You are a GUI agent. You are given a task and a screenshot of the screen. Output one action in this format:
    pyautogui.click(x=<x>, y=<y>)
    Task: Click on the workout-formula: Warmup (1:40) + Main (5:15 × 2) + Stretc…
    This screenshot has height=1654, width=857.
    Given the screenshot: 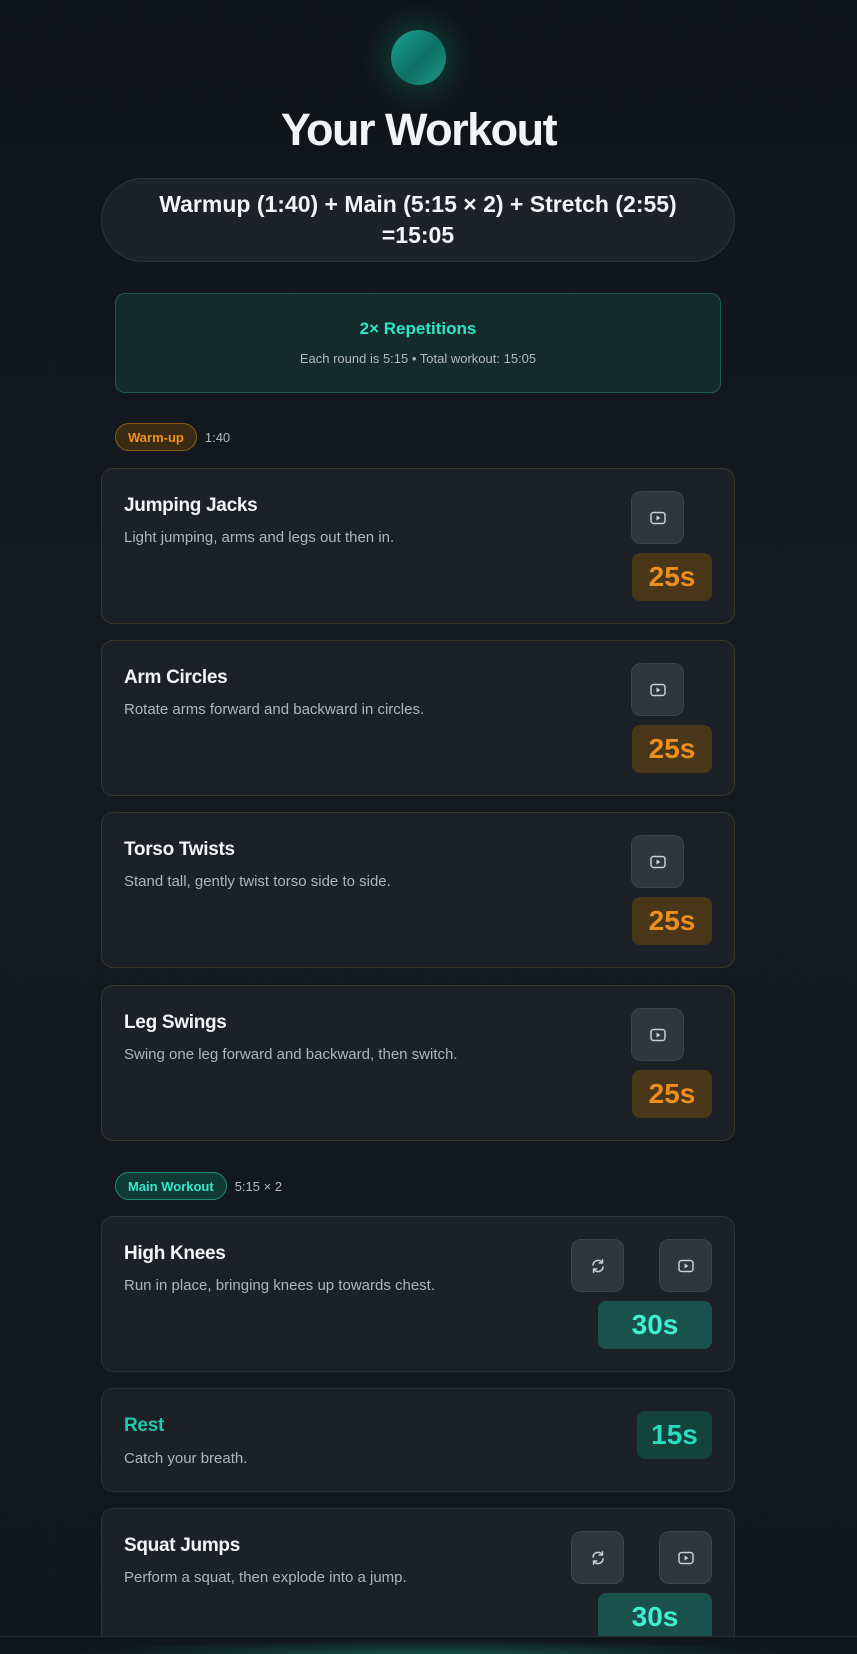 What is the action you would take?
    pyautogui.click(x=418, y=220)
    